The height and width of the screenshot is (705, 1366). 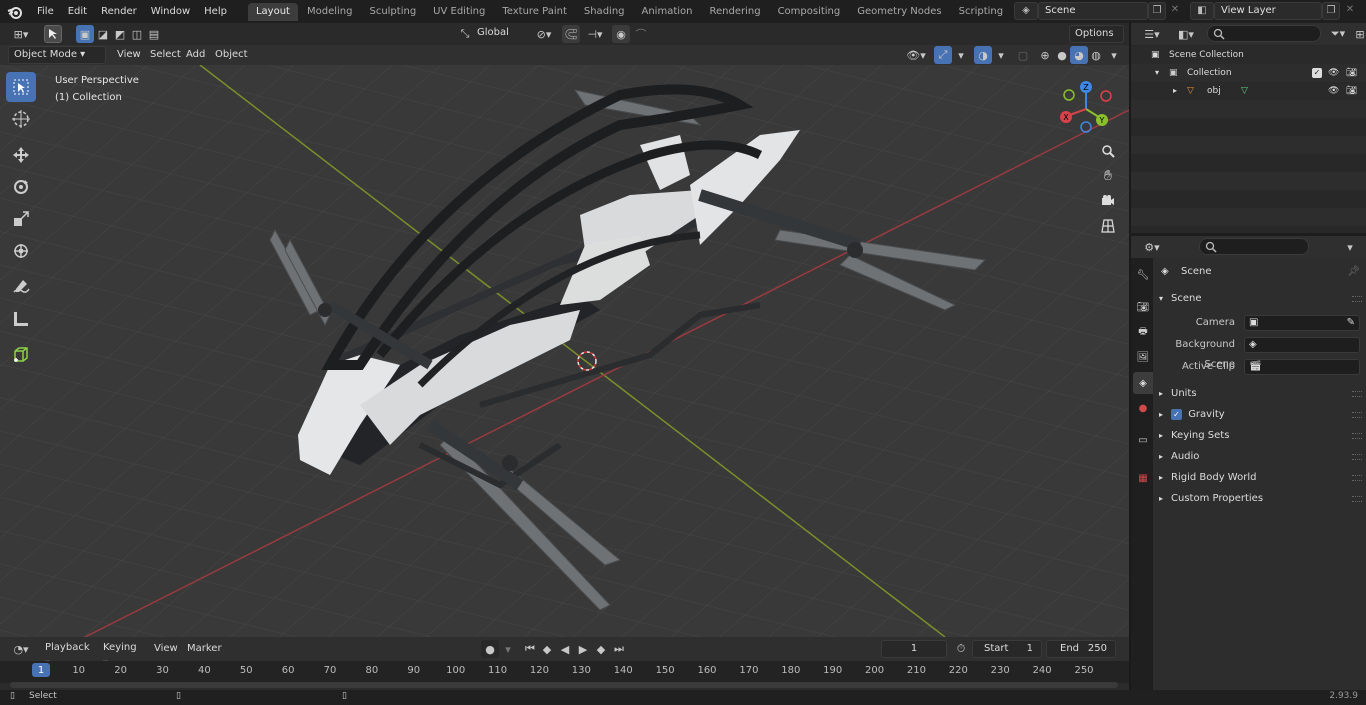 I want to click on xray-toggle-icon: ▢, so click(x=1023, y=55).